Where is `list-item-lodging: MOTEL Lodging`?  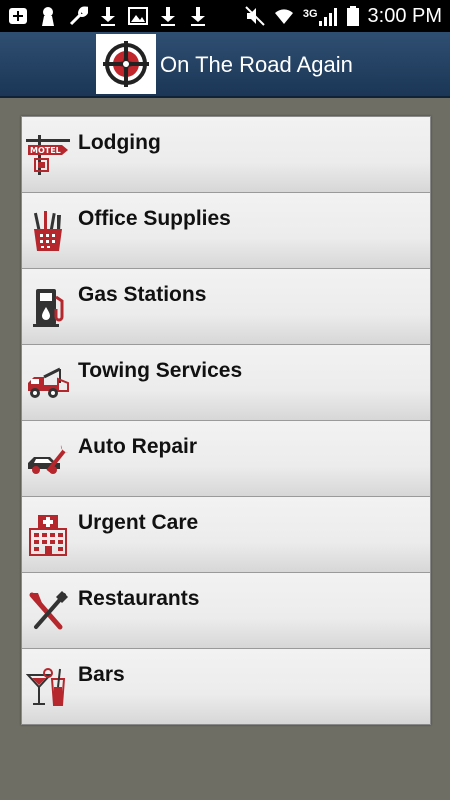
list-item-lodging: MOTEL Lodging is located at coordinates (226, 155).